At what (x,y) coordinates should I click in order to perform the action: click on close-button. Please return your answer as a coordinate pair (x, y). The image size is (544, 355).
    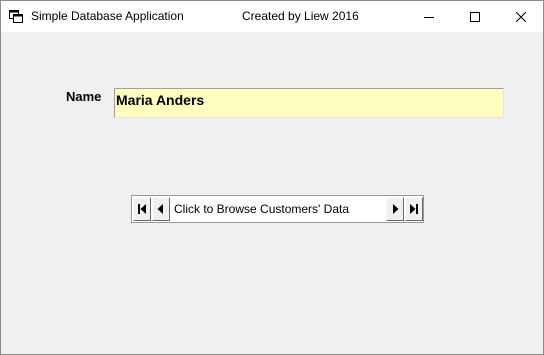
    Looking at the image, I should click on (521, 16).